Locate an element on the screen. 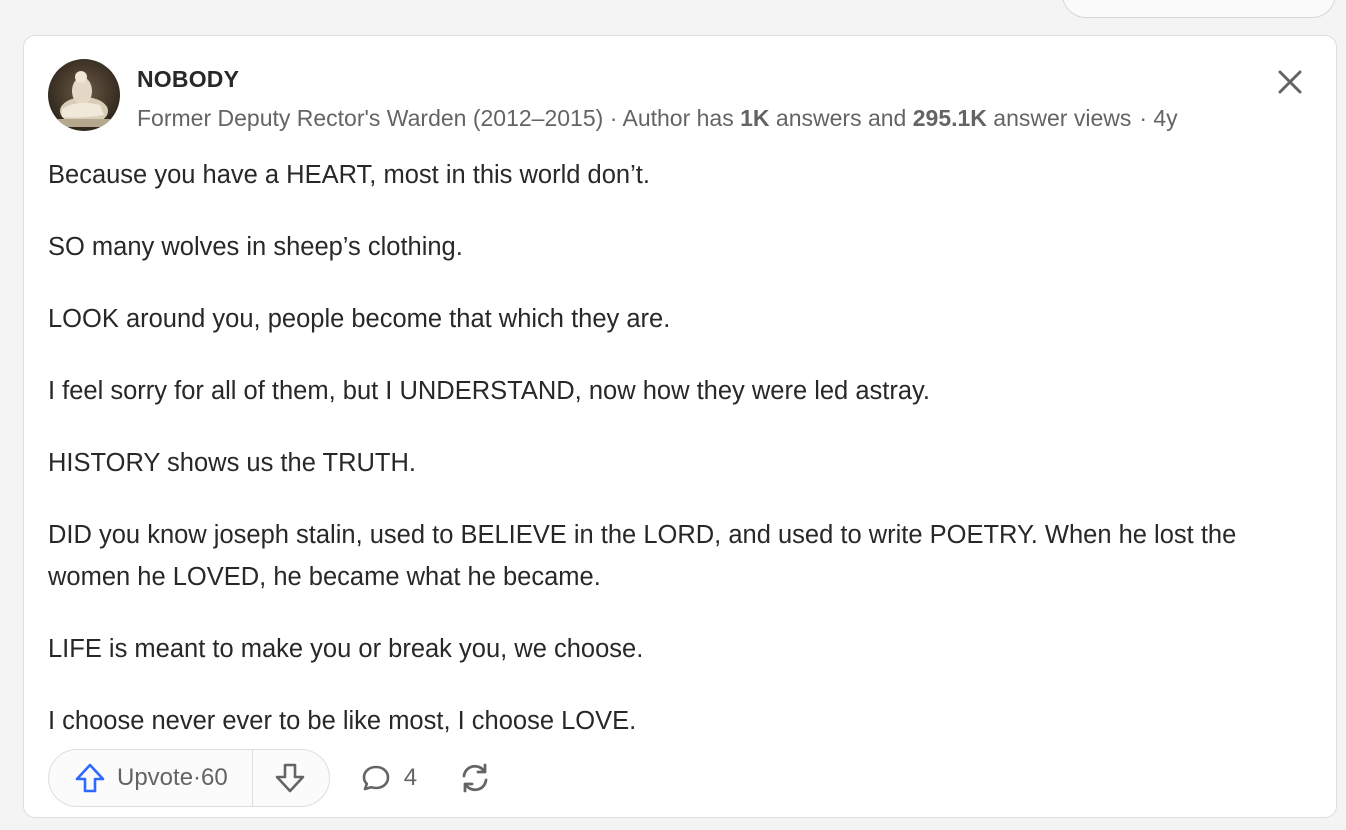 This screenshot has height=830, width=1346. vote-group: Upvote · 60 is located at coordinates (189, 778).